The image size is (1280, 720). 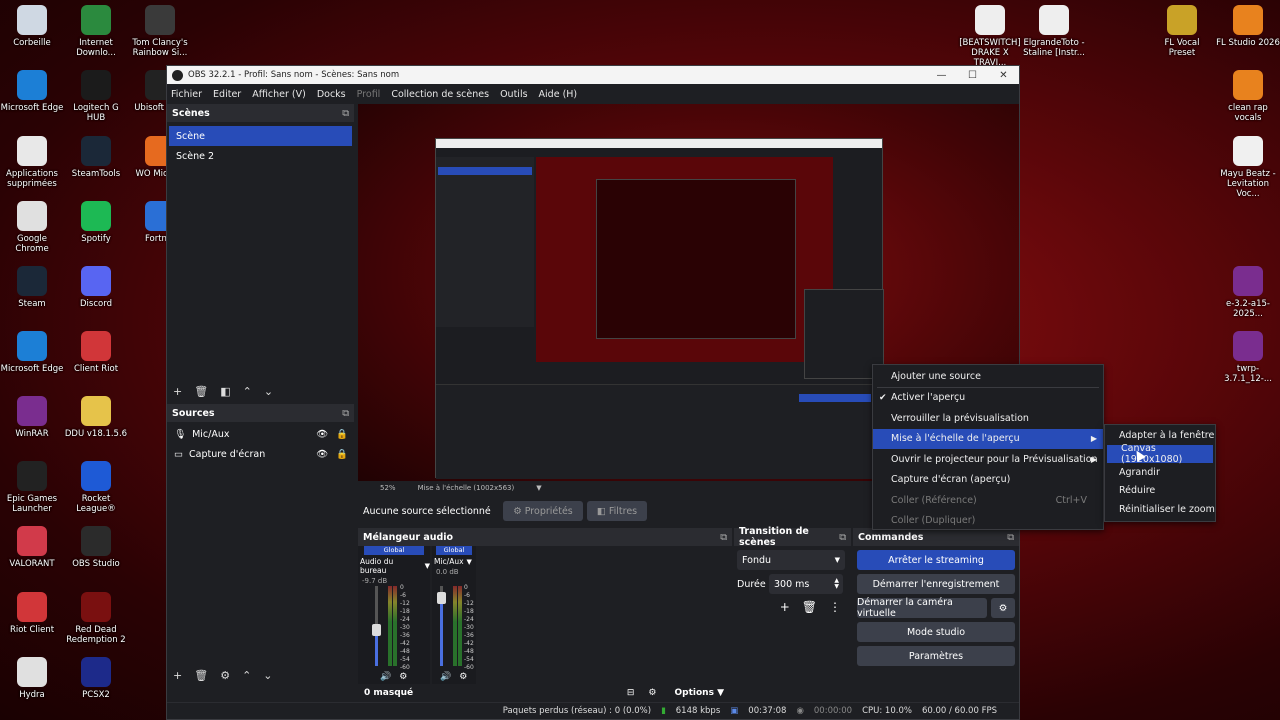 What do you see at coordinates (466, 488) in the screenshot?
I see `preview-scale-mode: Mise à l'échelle (1002x563)` at bounding box center [466, 488].